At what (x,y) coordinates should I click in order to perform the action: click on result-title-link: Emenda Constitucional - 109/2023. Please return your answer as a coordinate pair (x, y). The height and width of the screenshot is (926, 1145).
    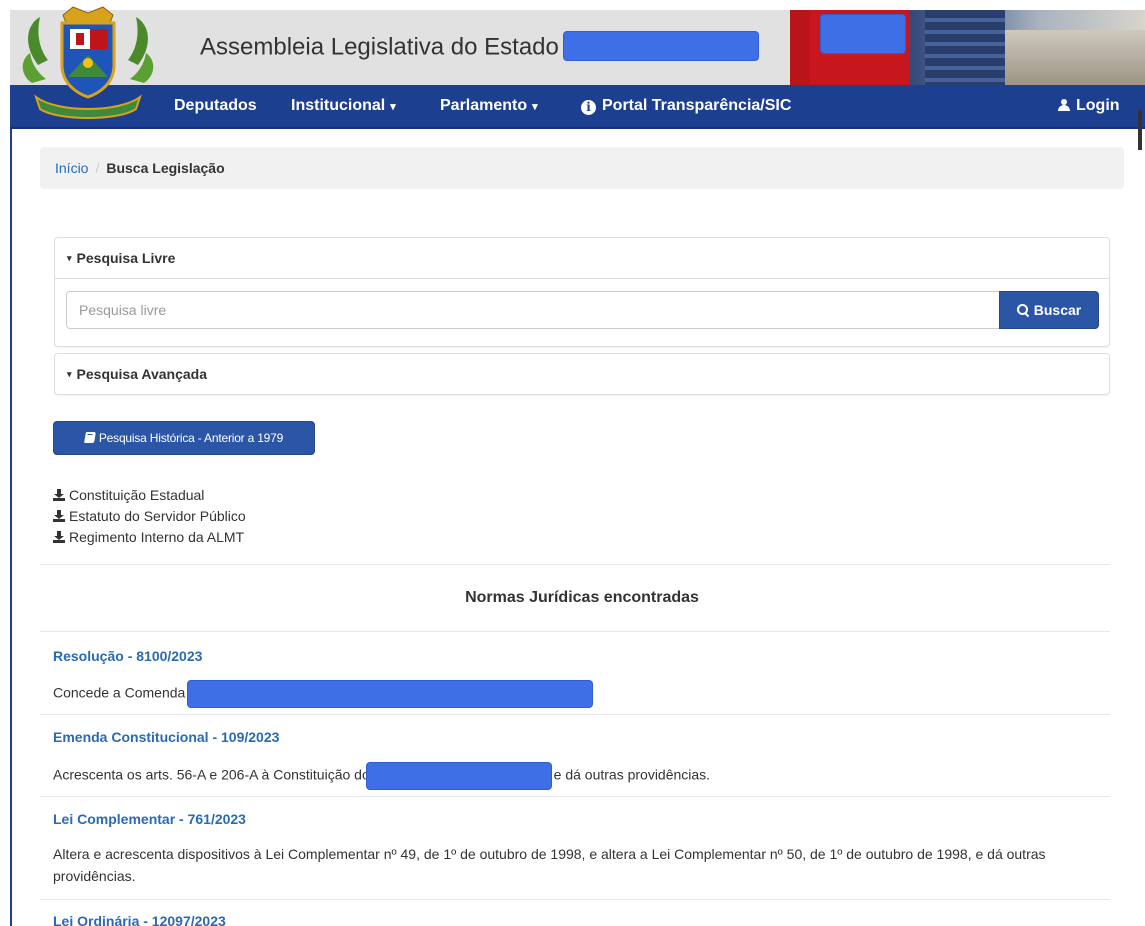
    Looking at the image, I should click on (166, 737).